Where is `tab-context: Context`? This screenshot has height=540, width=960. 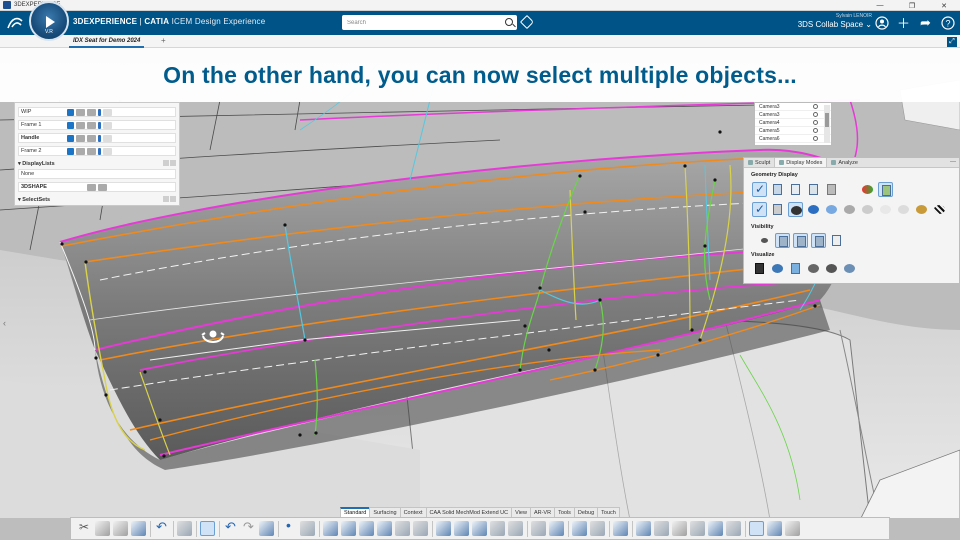 tab-context: Context is located at coordinates (413, 512).